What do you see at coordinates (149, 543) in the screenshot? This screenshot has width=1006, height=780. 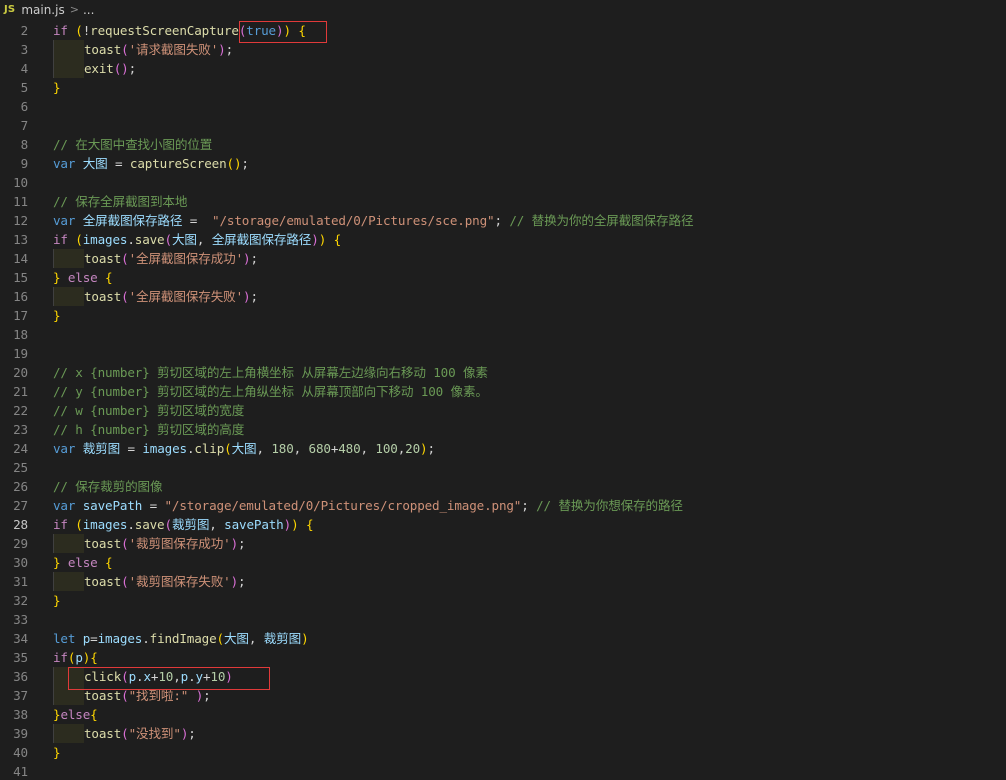 I see `line-content: toast('裁剪图保存成功');` at bounding box center [149, 543].